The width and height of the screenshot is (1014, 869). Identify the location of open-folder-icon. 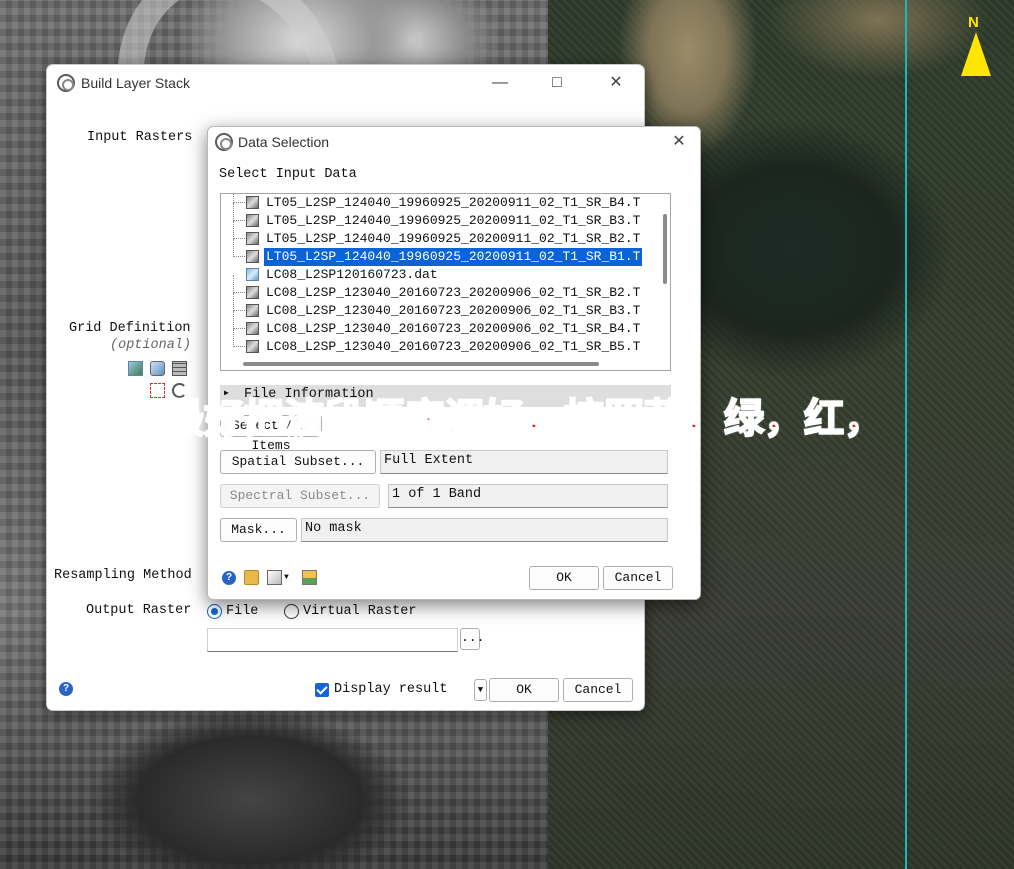
(251, 577).